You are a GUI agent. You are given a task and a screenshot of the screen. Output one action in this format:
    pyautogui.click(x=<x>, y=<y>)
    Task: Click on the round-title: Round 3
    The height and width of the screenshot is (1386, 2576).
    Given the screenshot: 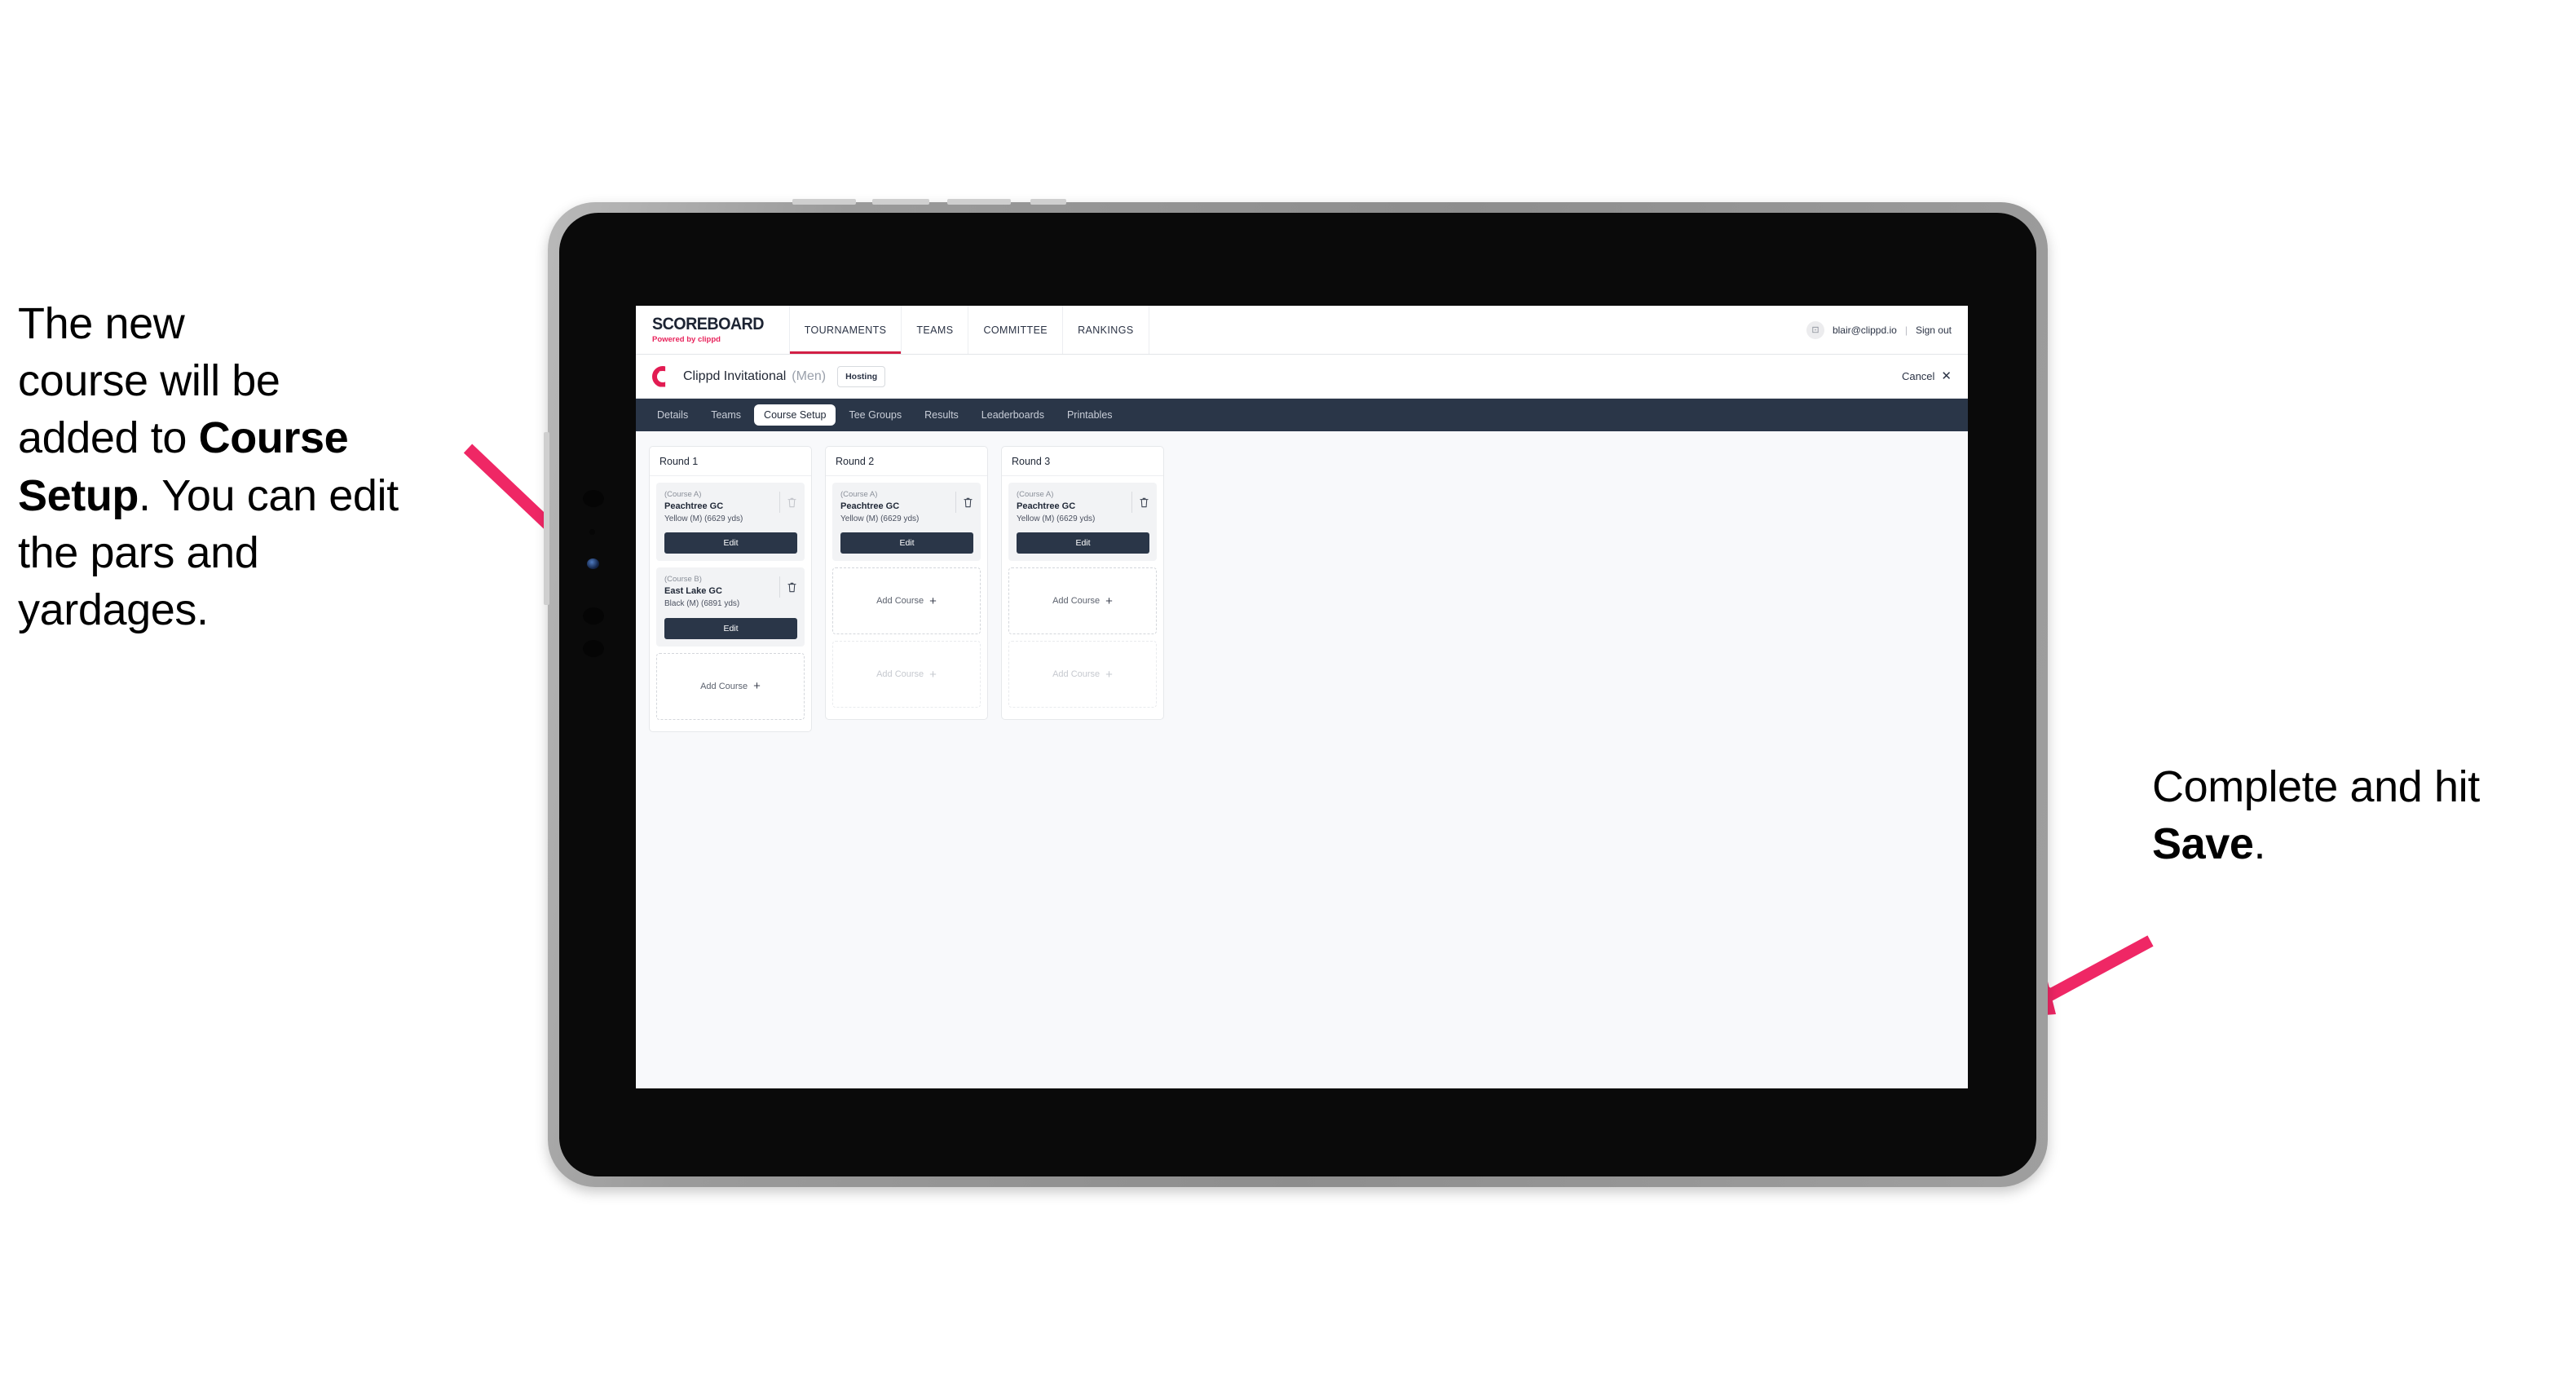 What is the action you would take?
    pyautogui.click(x=1082, y=462)
    